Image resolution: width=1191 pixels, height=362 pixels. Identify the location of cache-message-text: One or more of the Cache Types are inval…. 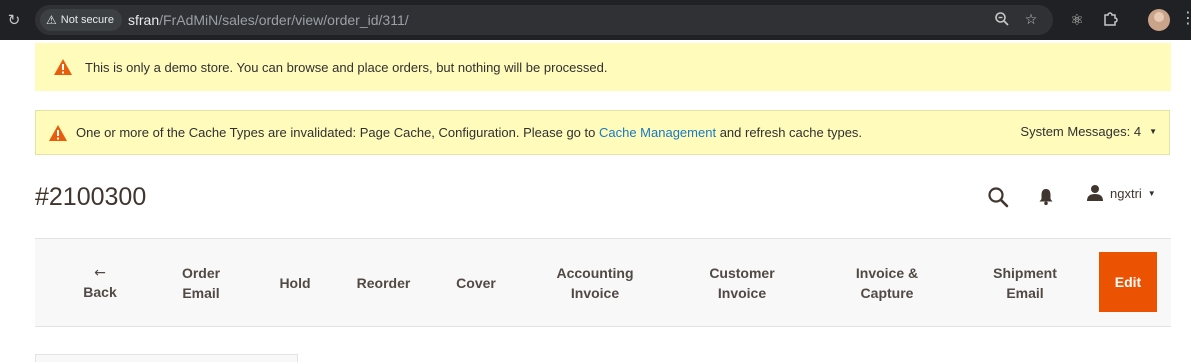
(469, 132).